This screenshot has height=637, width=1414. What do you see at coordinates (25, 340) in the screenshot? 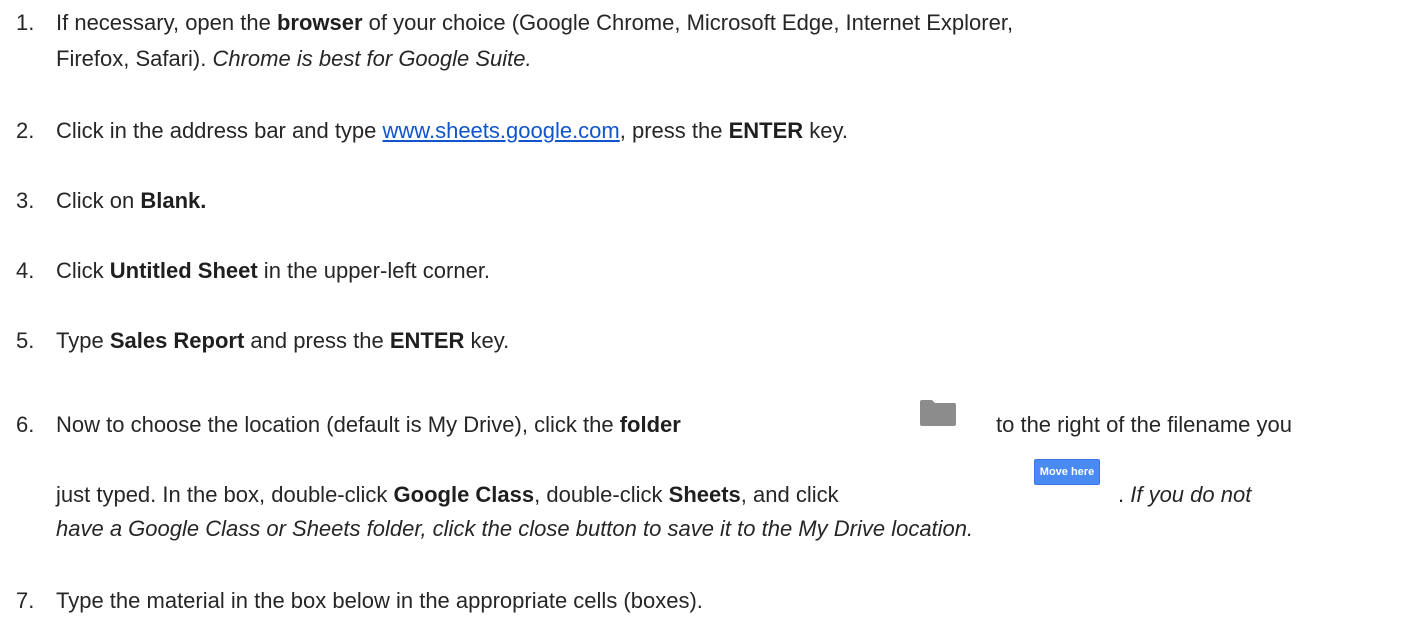
I see `step-number: 5.` at bounding box center [25, 340].